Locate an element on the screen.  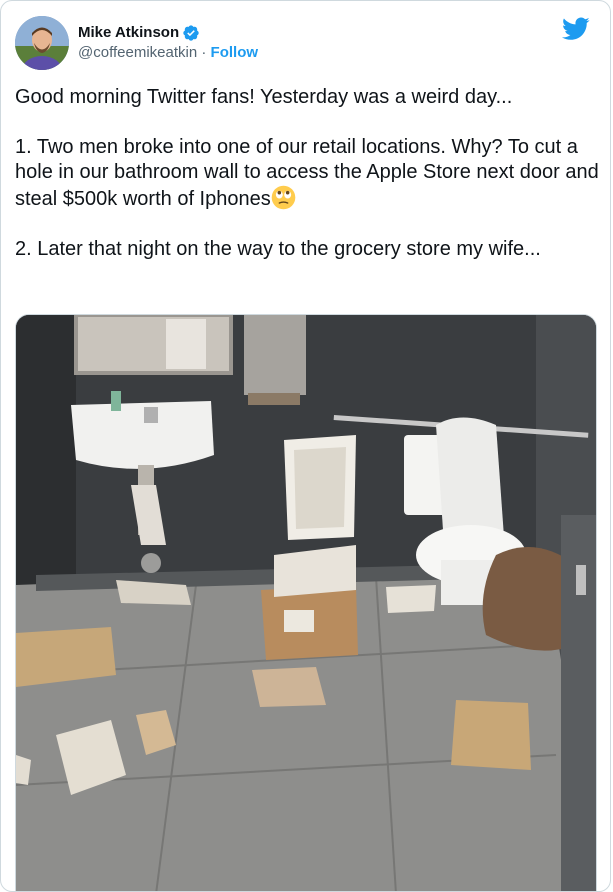
author-name-row: Mike Atkinson is located at coordinates (168, 33).